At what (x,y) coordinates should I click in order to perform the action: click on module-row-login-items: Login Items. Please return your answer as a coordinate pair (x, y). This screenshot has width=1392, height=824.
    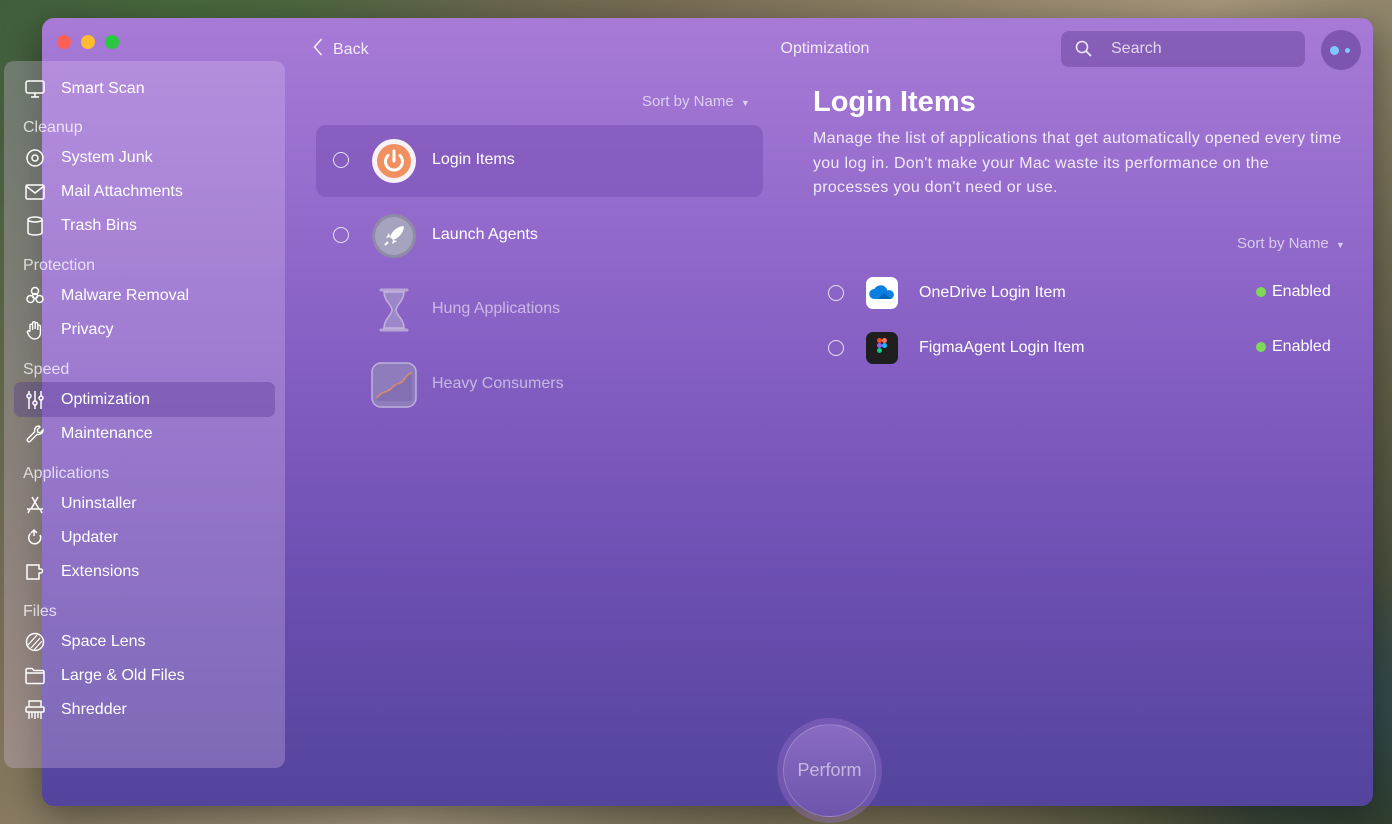
    Looking at the image, I should click on (539, 161).